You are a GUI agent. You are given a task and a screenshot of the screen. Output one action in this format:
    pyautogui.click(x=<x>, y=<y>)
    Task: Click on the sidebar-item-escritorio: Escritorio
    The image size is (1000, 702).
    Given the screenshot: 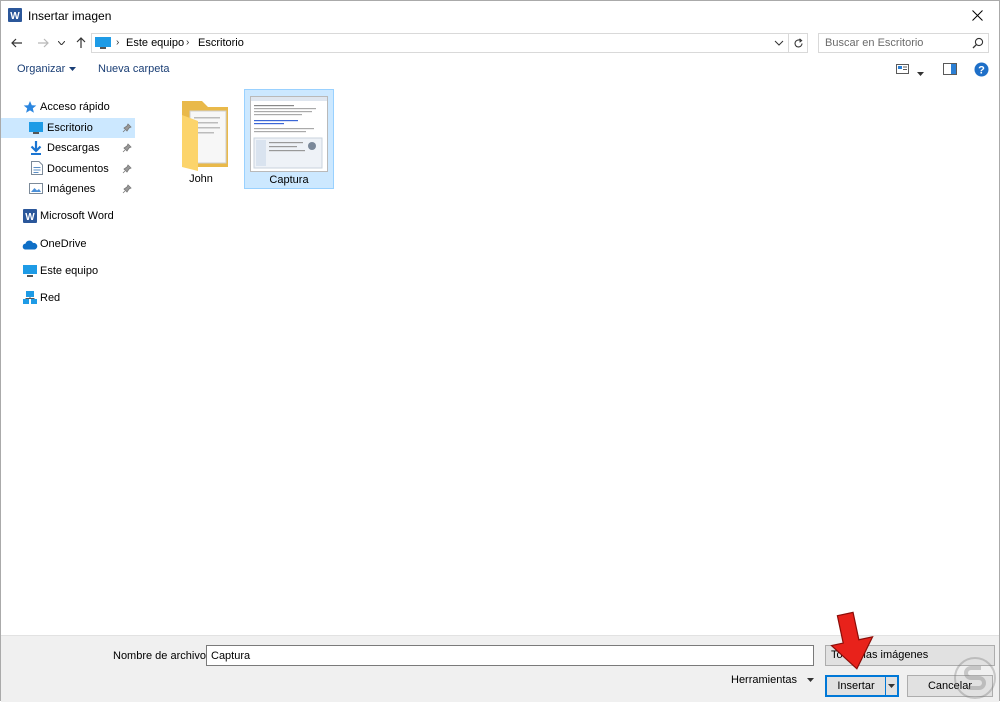 What is the action you would take?
    pyautogui.click(x=68, y=128)
    